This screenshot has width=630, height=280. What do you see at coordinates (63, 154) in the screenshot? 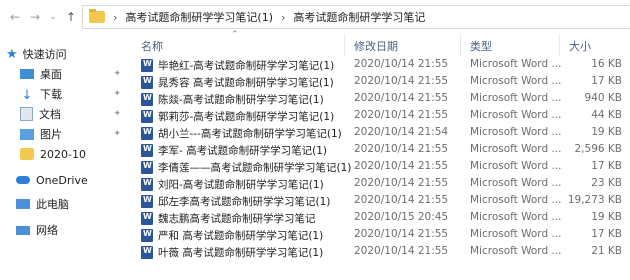
I see `sidebar-item-label: 2020-10` at bounding box center [63, 154].